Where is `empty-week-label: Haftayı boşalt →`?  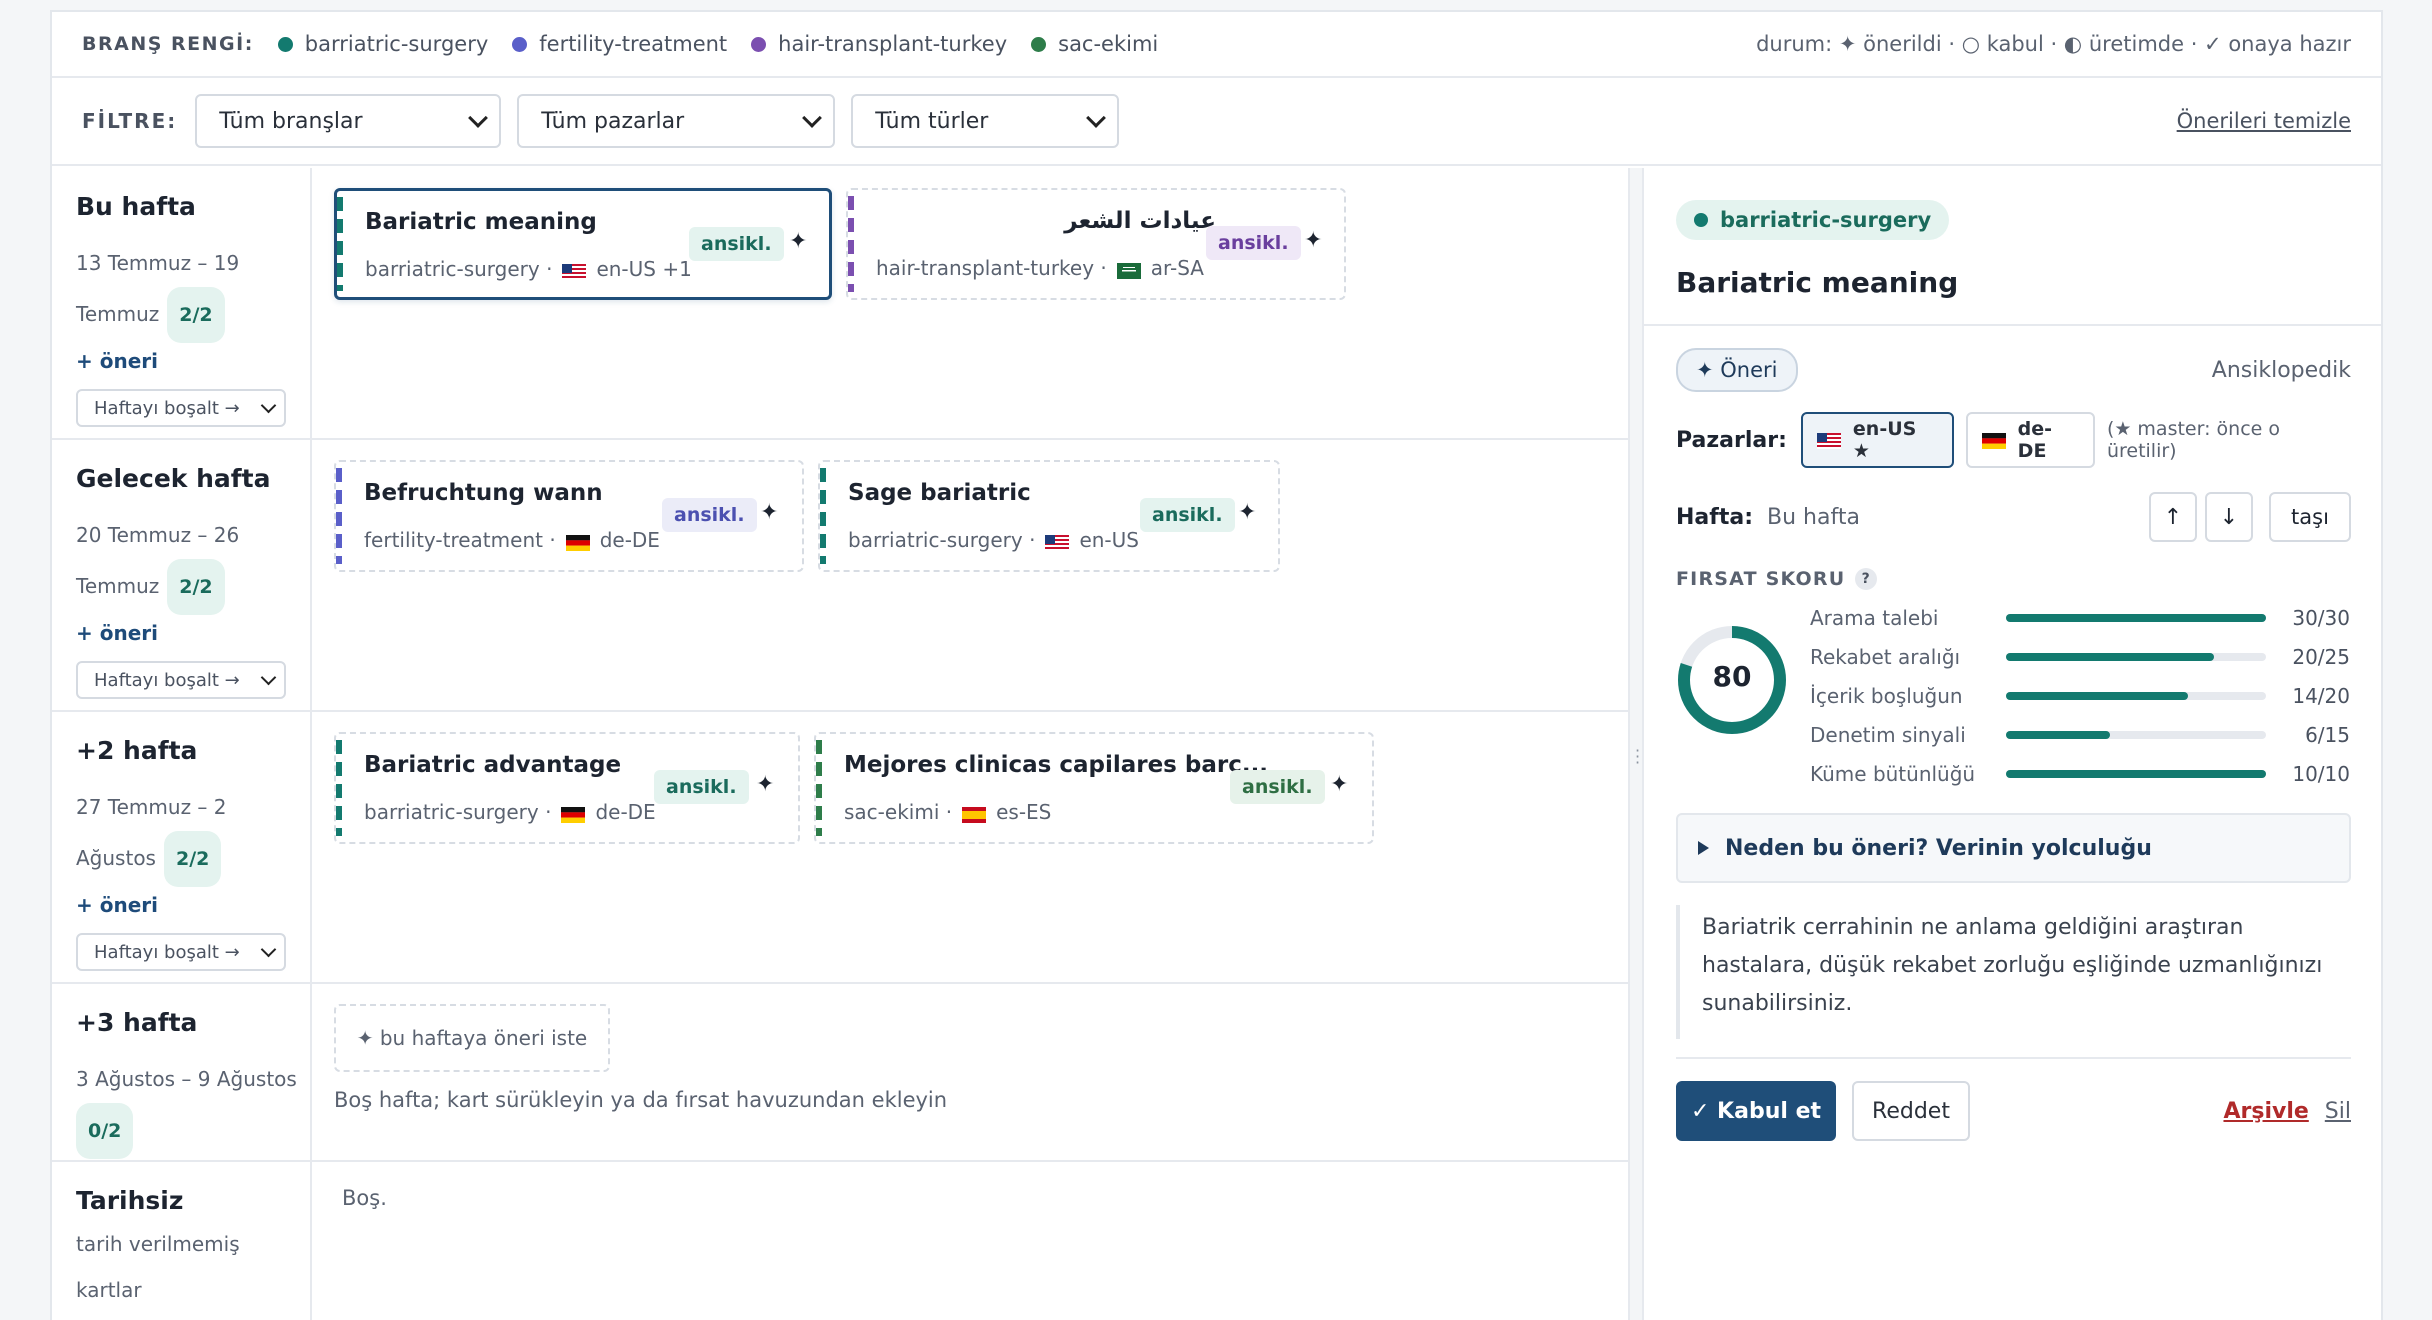 empty-week-label: Haftayı boşalt → is located at coordinates (167, 680).